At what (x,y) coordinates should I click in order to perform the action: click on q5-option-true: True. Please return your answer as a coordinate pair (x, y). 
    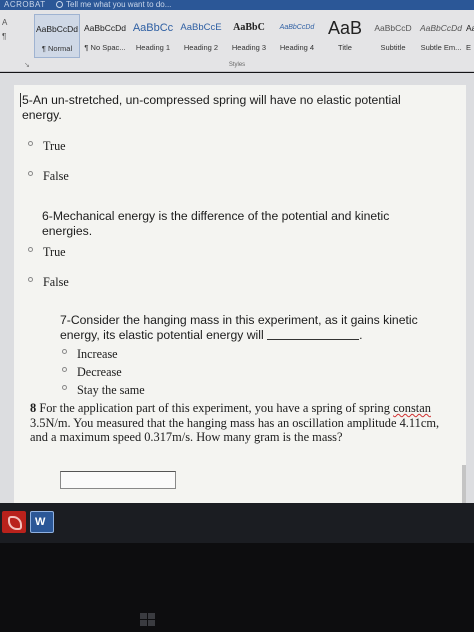
    Looking at the image, I should click on (47, 146).